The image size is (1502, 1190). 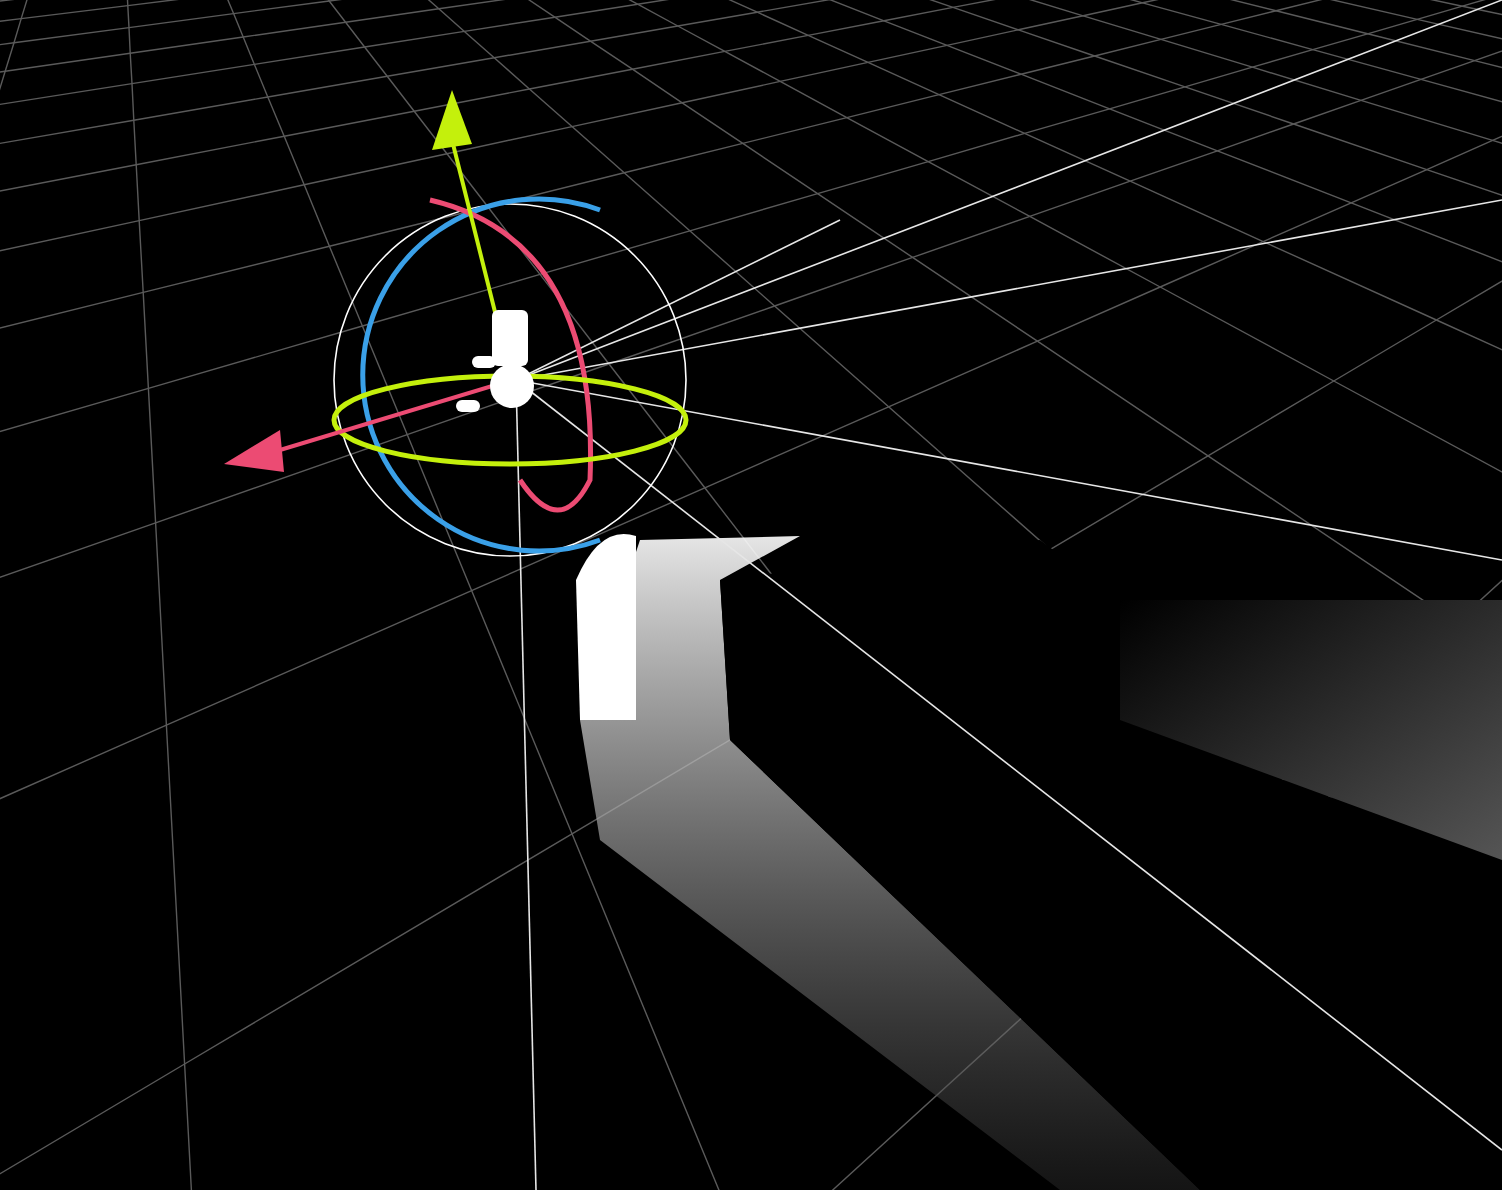 I want to click on spotlight-gizmo-drawing, so click(x=456, y=323).